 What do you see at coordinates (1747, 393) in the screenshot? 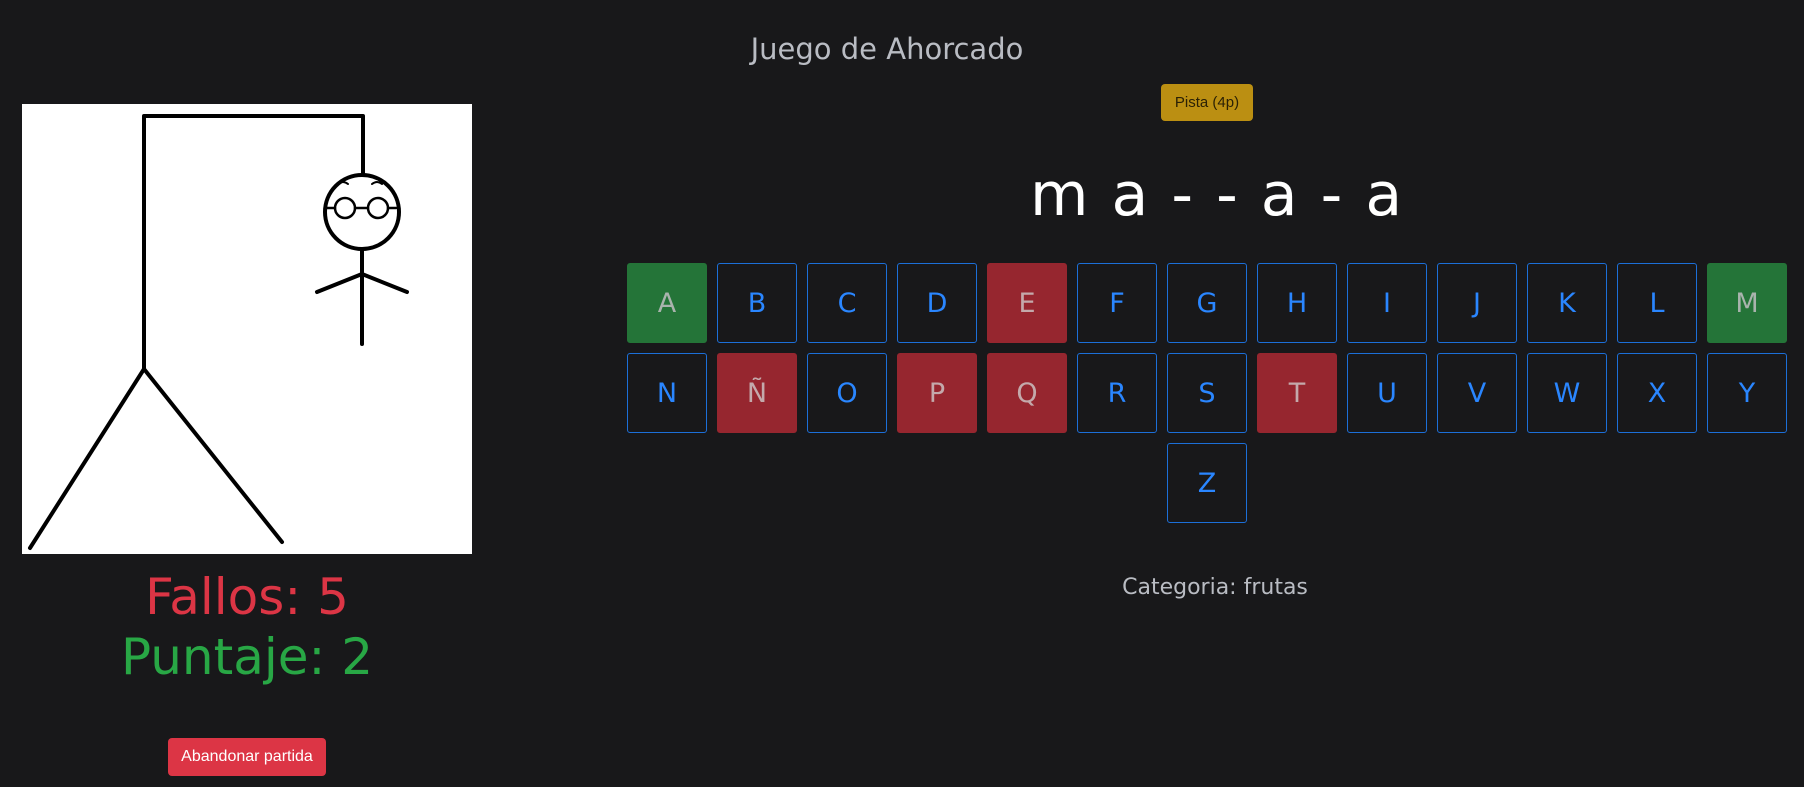
I see `letter-key-y: Y` at bounding box center [1747, 393].